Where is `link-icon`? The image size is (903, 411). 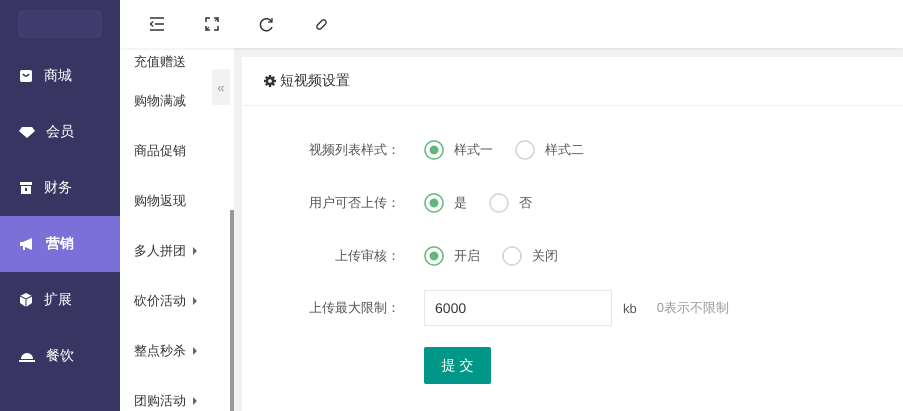 link-icon is located at coordinates (321, 24).